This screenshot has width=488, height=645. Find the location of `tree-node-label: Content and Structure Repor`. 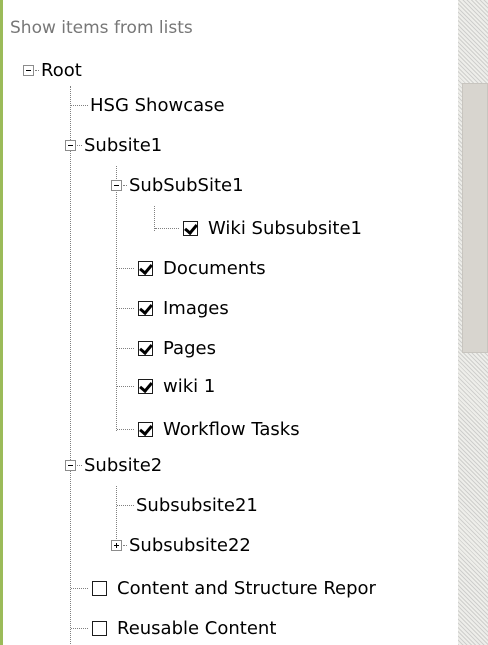

tree-node-label: Content and Structure Repor is located at coordinates (245, 588).